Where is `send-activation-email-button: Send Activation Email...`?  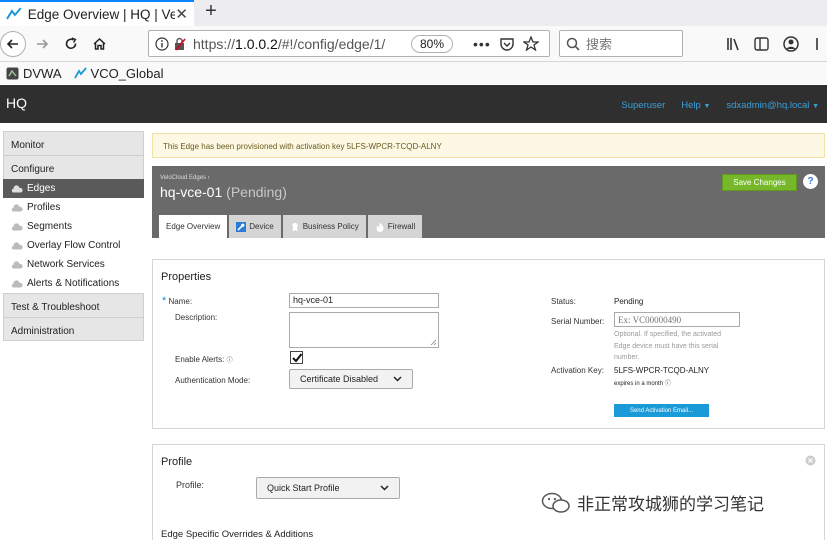
send-activation-email-button: Send Activation Email... is located at coordinates (661, 410).